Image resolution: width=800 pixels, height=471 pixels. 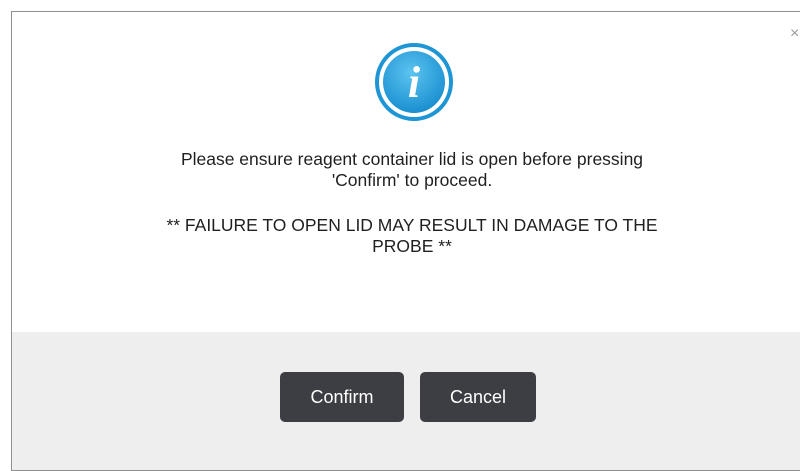 What do you see at coordinates (342, 397) in the screenshot?
I see `confirm-button: Confirm` at bounding box center [342, 397].